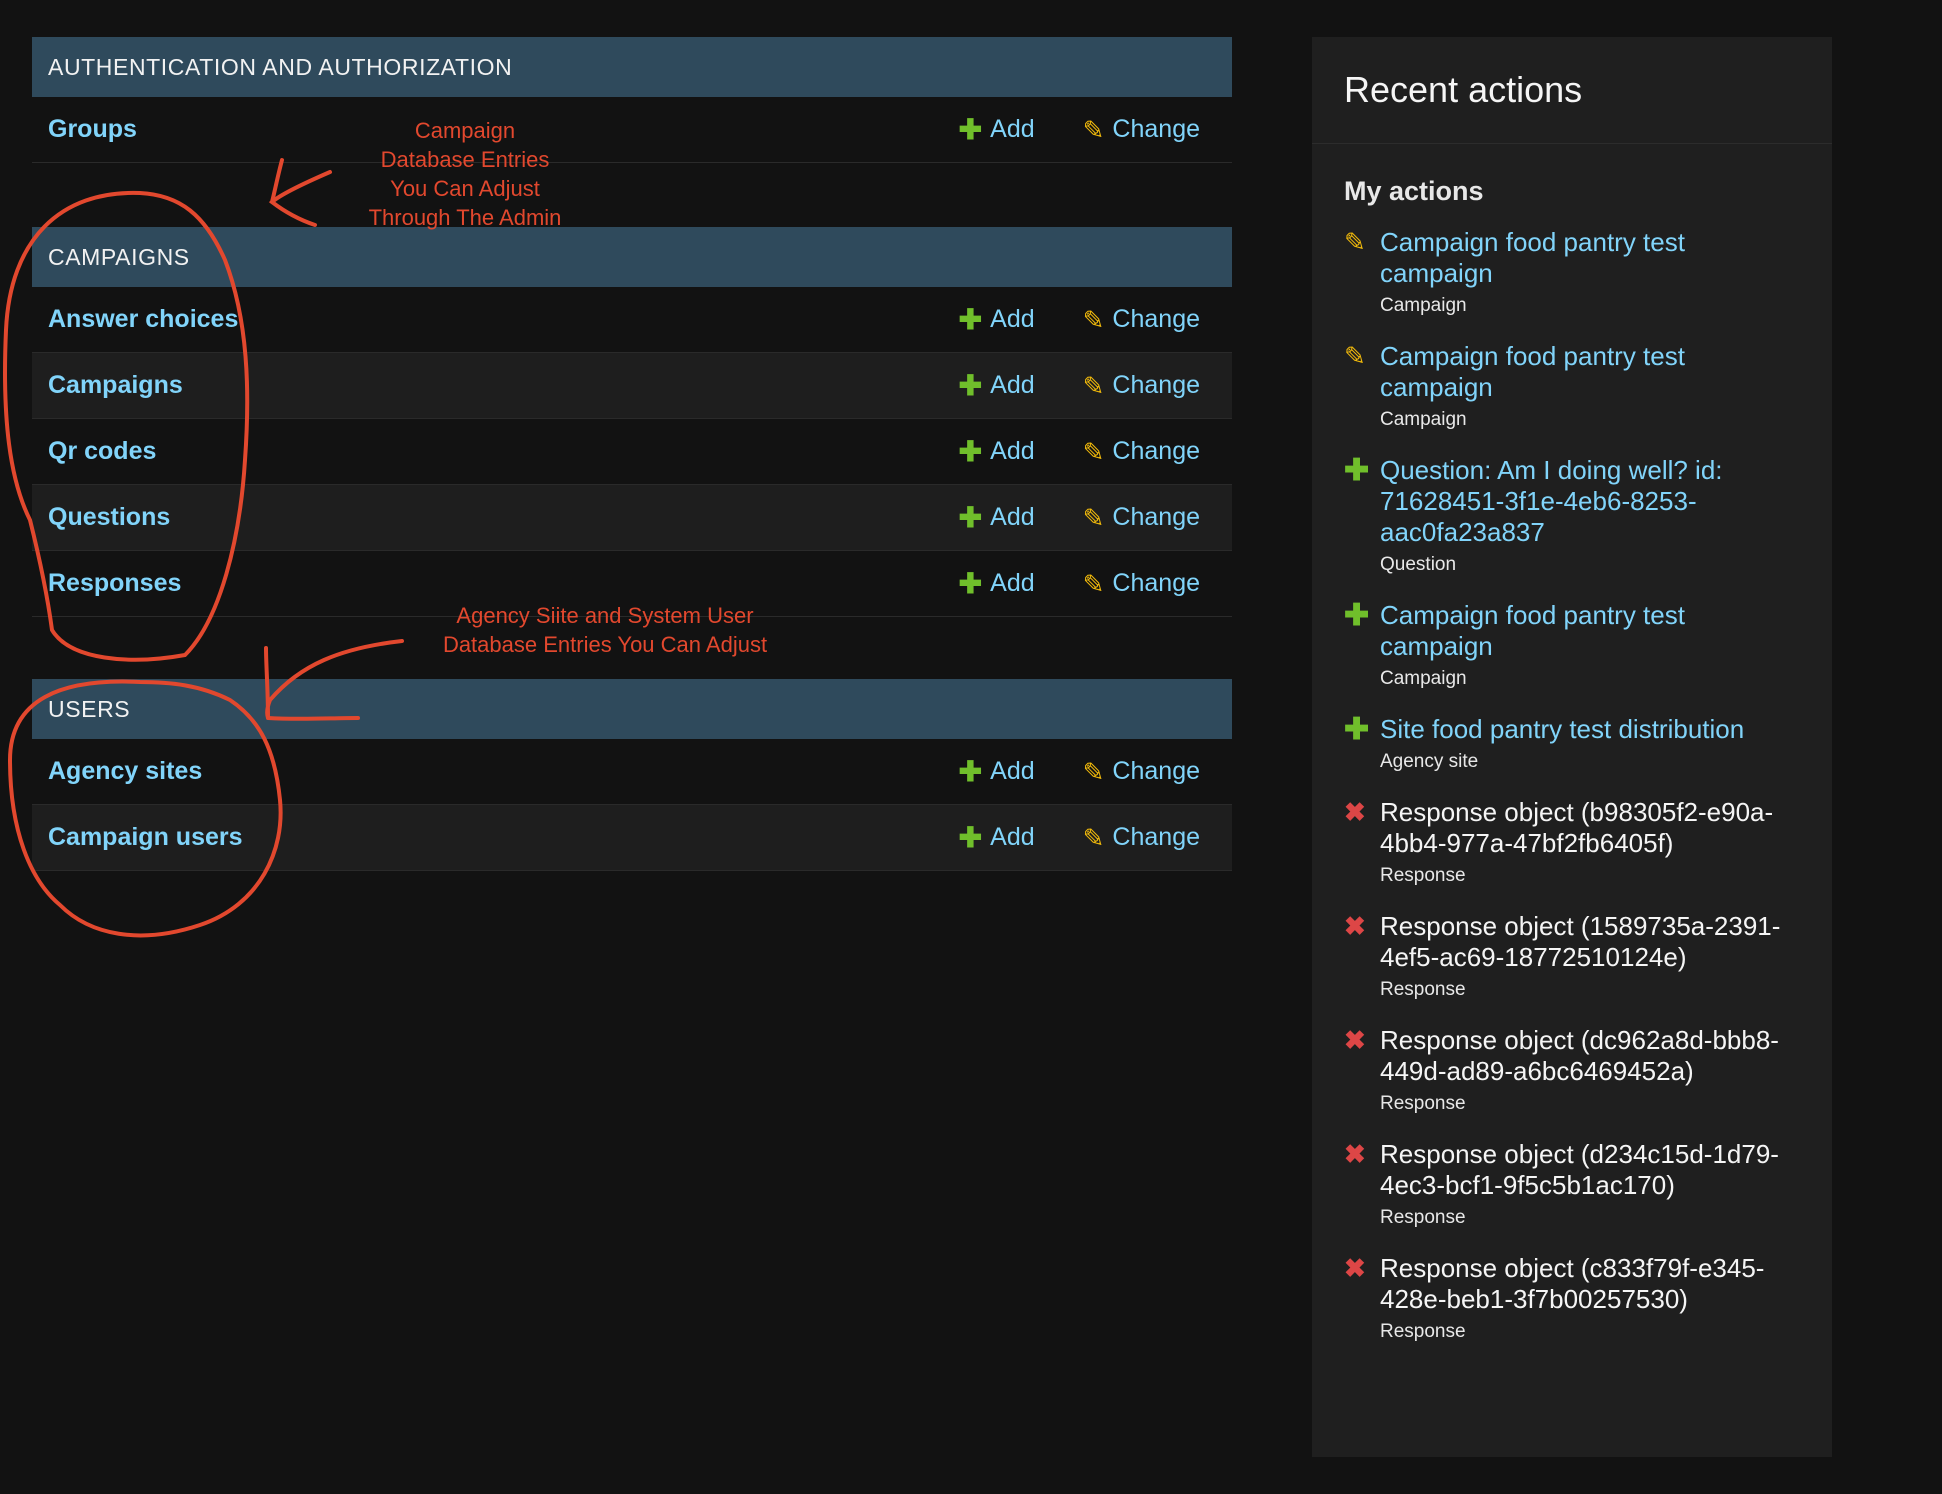  I want to click on model-link-questions: Questions, so click(479, 517).